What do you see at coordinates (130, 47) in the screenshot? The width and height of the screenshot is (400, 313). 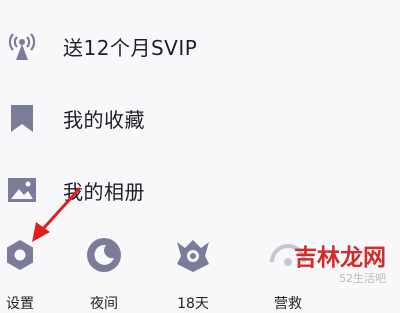 I see `menu-item-label: 送12个月SVIP` at bounding box center [130, 47].